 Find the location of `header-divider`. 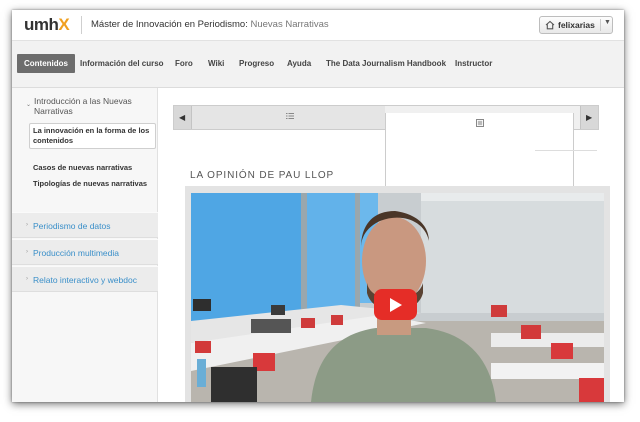

header-divider is located at coordinates (81, 25).